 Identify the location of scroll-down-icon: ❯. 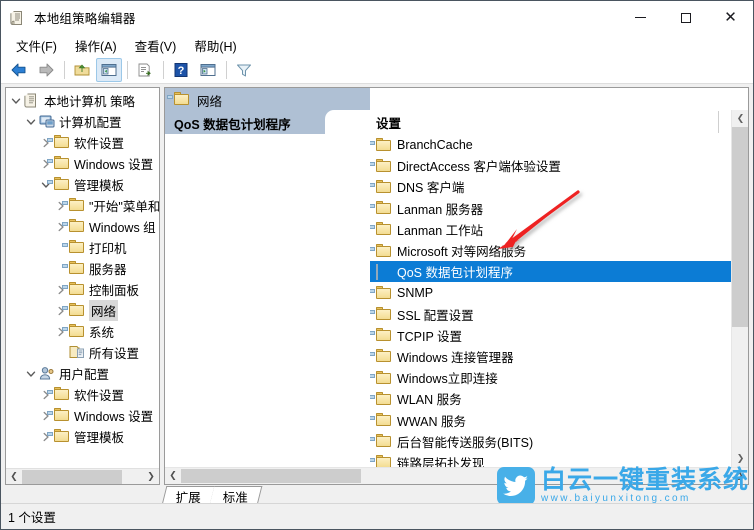
(740, 458).